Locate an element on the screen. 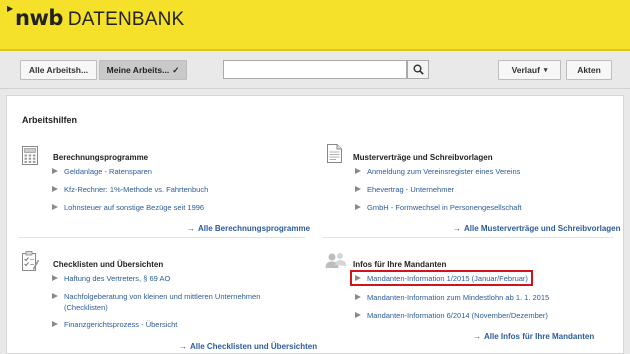 This screenshot has width=630, height=354. clients-more-label: Alle Infos für Ihre Mandanten is located at coordinates (539, 336).